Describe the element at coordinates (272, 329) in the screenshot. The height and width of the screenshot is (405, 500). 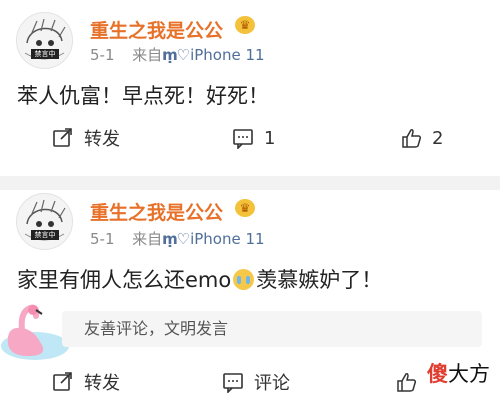
I see `comment-input: 友善评论，文明发言` at that location.